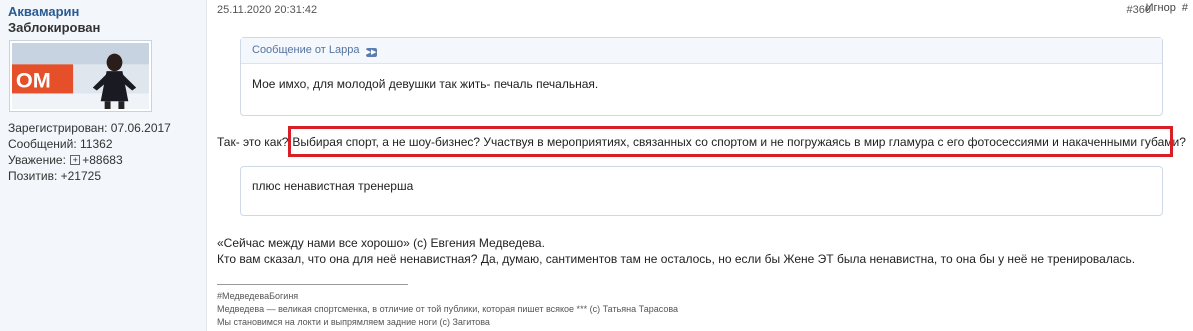 The image size is (1193, 331). Describe the element at coordinates (43, 11) in the screenshot. I see `username-link: Аквамарин` at that location.